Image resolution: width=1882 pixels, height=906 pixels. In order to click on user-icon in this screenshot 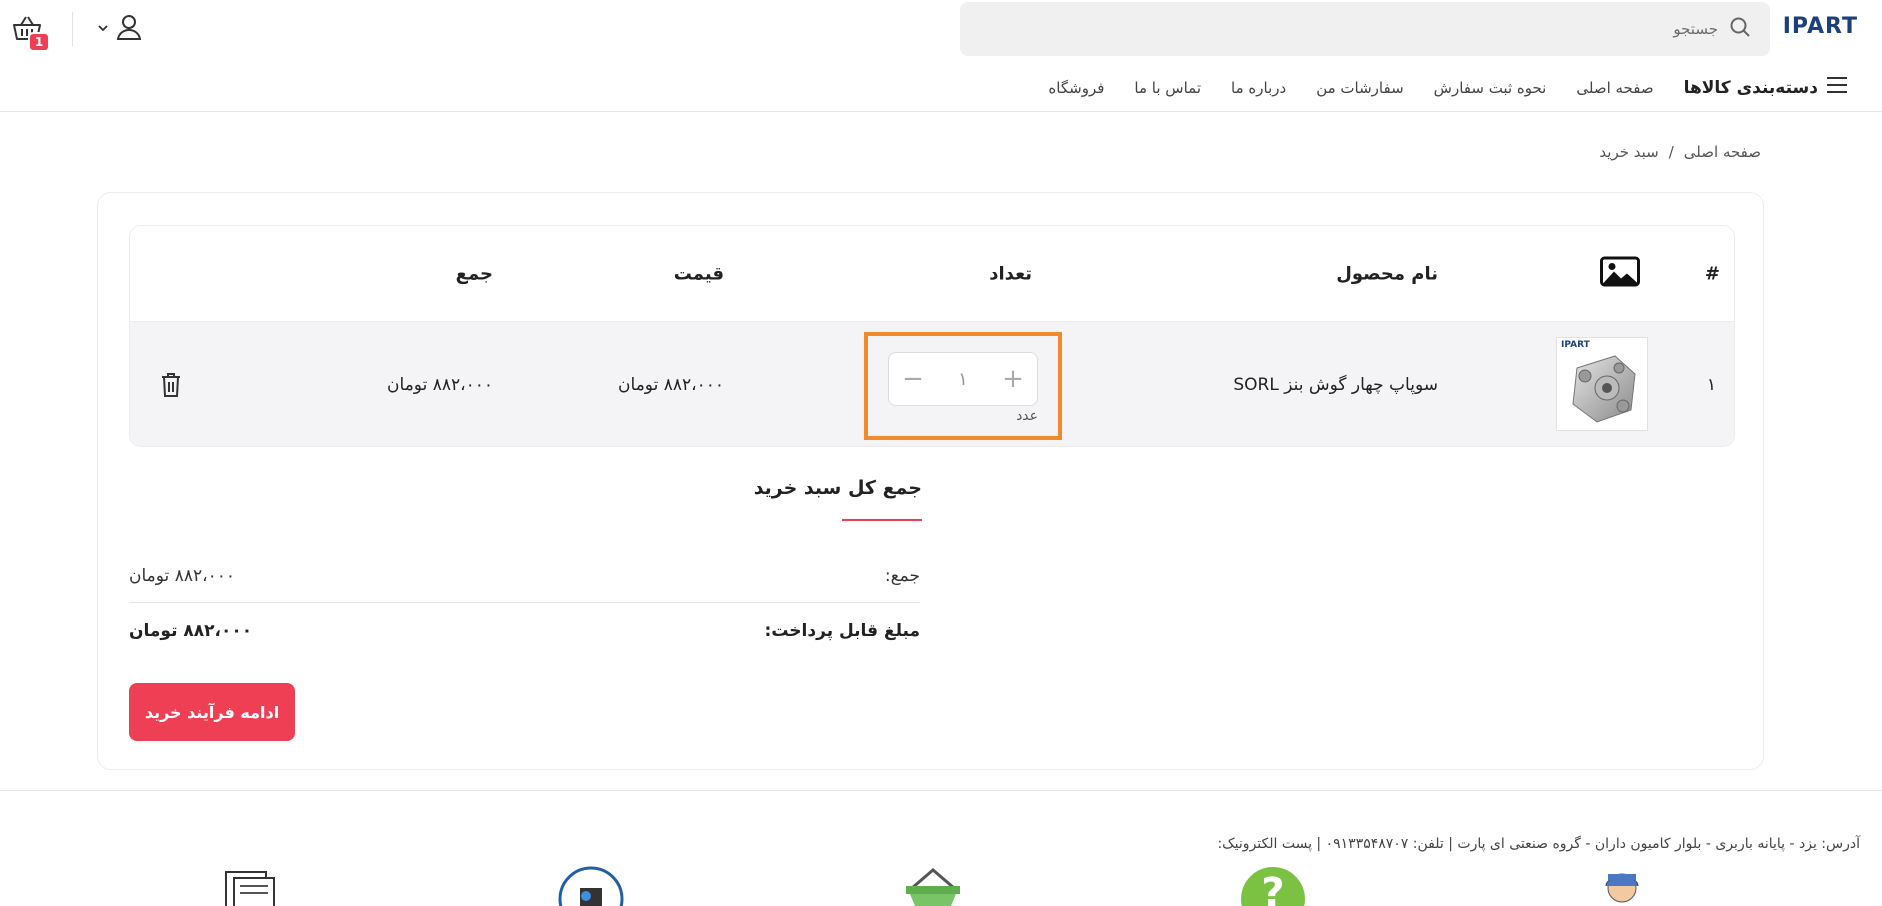, I will do `click(129, 29)`.